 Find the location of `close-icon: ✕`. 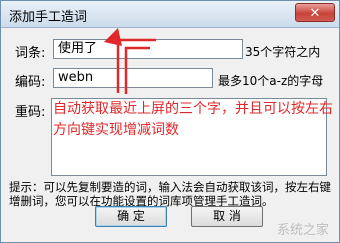

close-icon: ✕ is located at coordinates (315, 13).